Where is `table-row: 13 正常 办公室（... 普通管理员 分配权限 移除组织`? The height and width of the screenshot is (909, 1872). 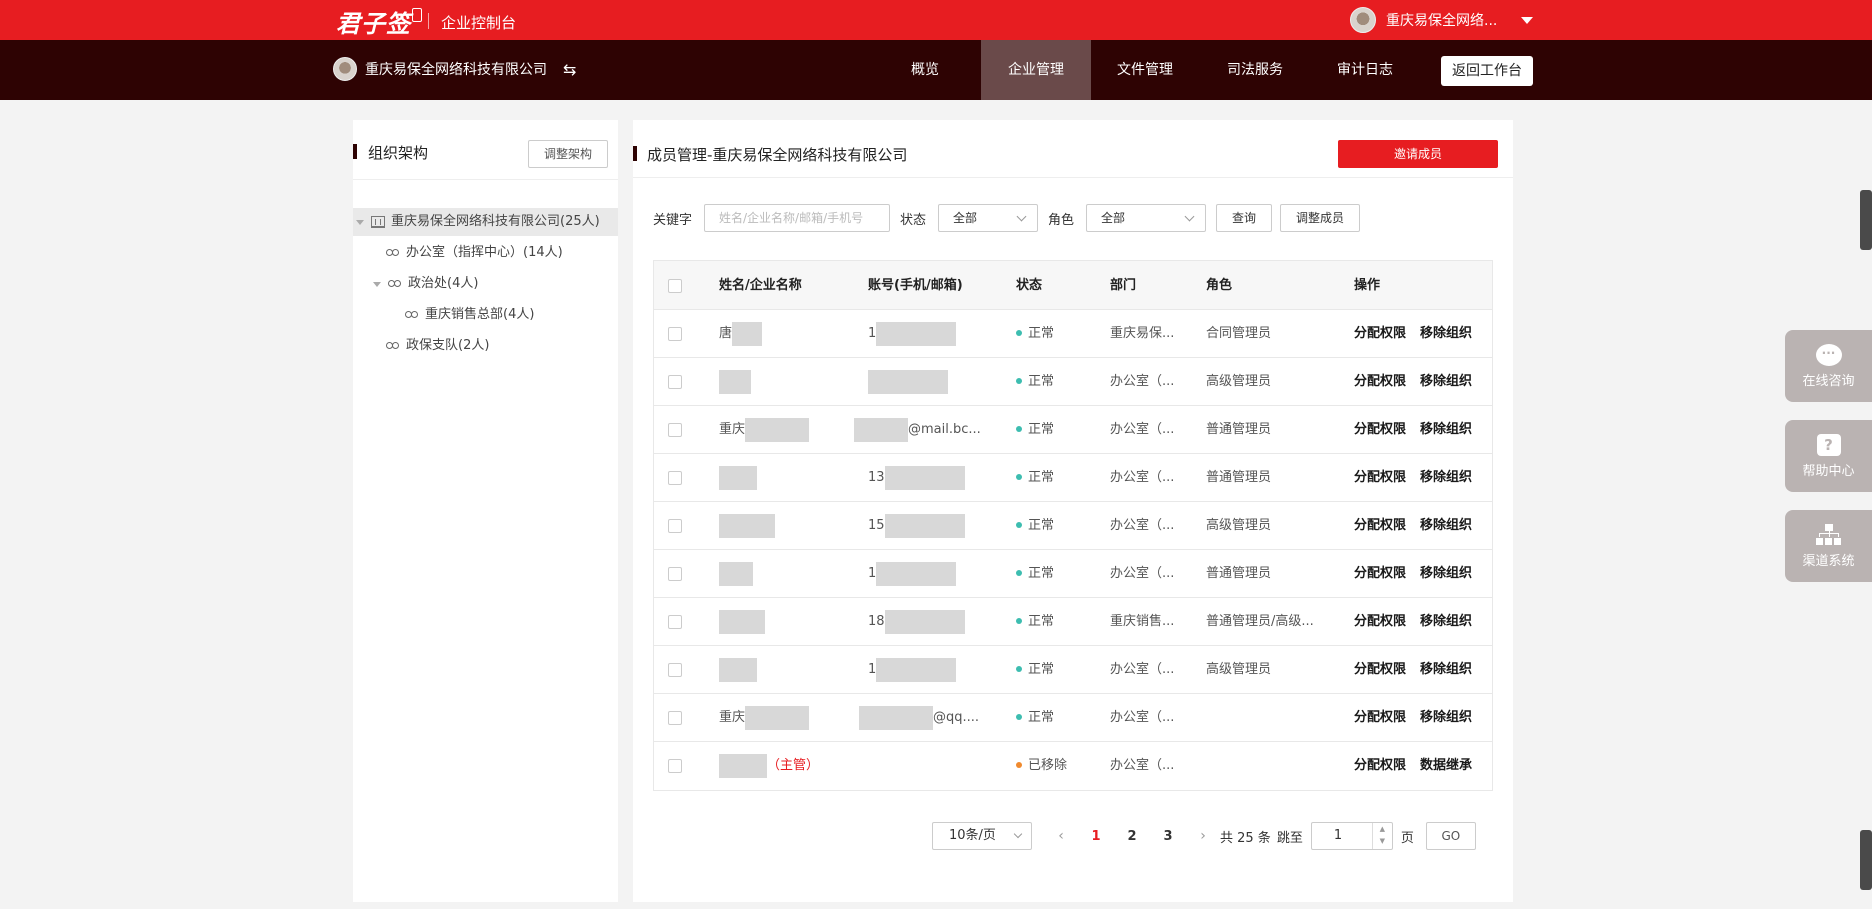
table-row: 13 正常 办公室（... 普通管理员 分配权限 移除组织 is located at coordinates (1073, 478).